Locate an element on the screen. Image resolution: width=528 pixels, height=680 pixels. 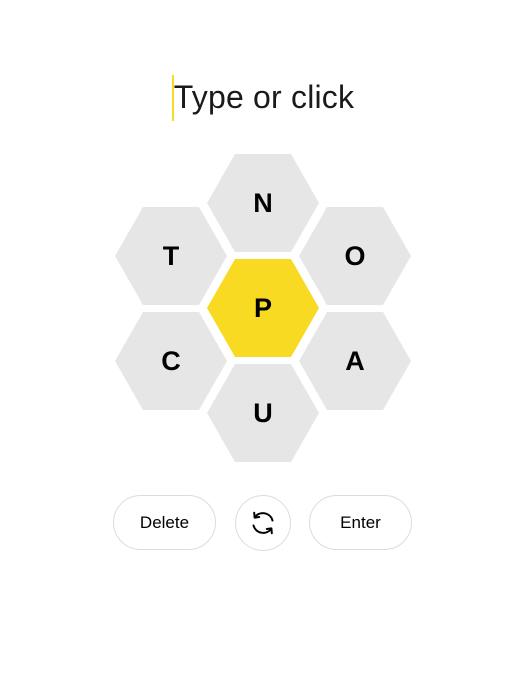
hive-letter-bottom: U is located at coordinates (263, 413).